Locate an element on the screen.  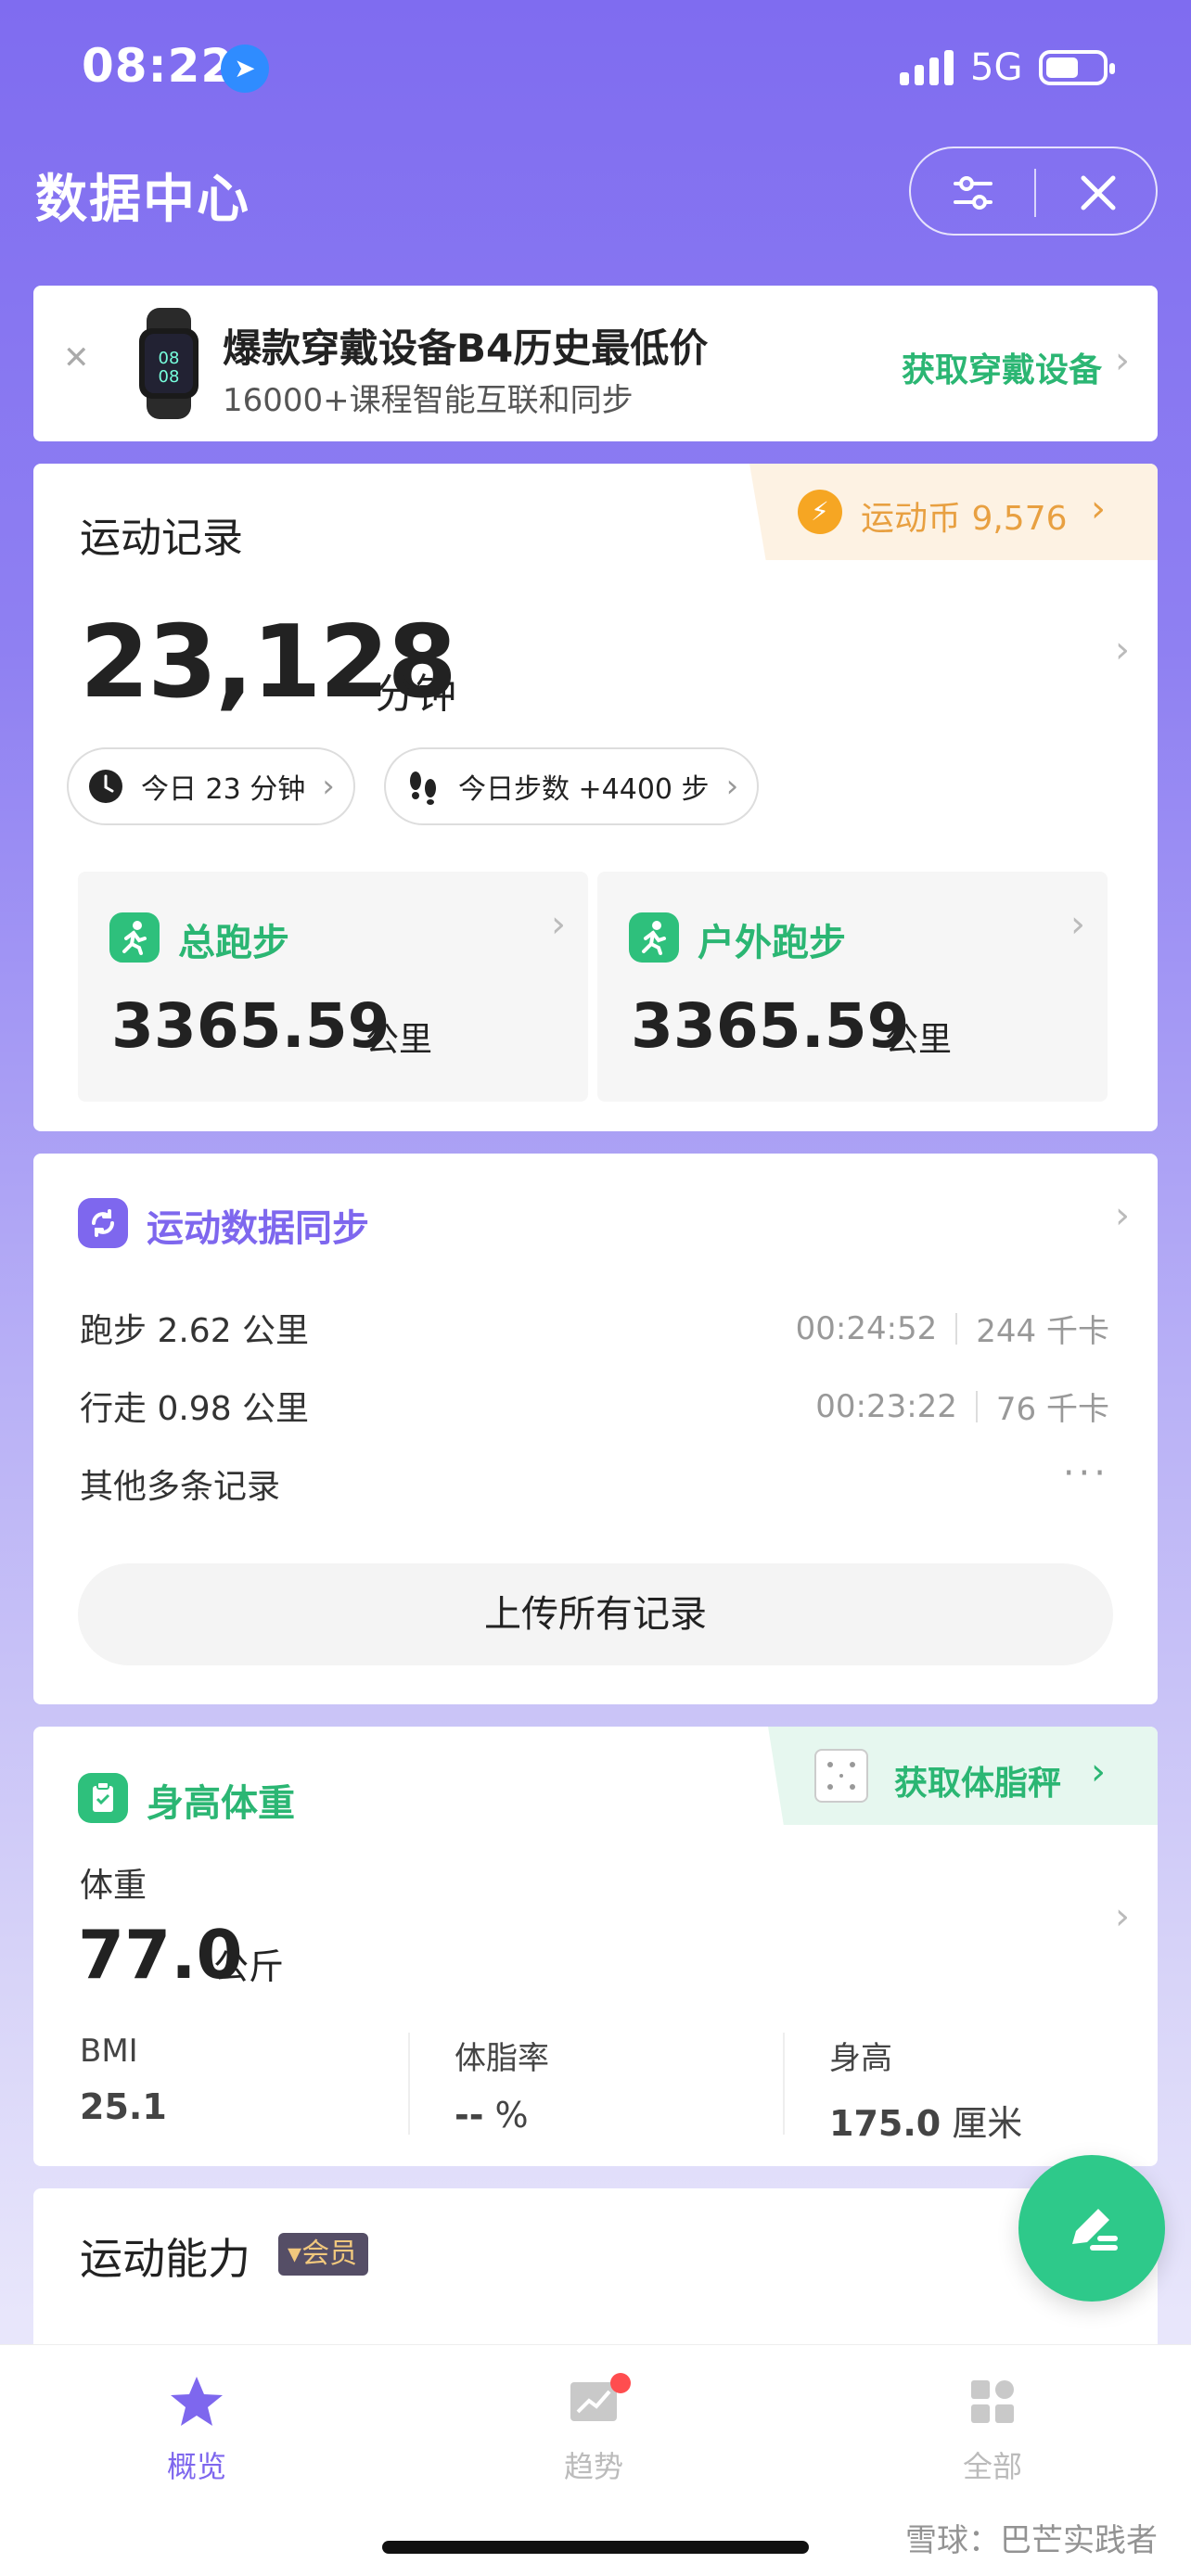
body-scale-image is located at coordinates (841, 1776).